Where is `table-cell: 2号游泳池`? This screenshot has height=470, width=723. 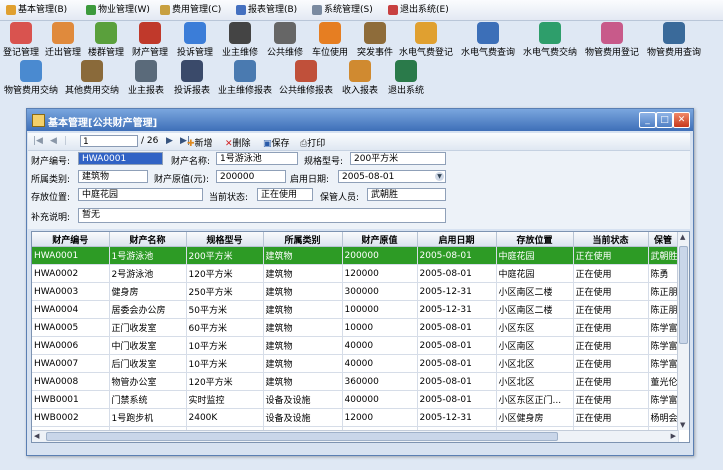
table-cell: 2号游泳池 is located at coordinates (148, 273).